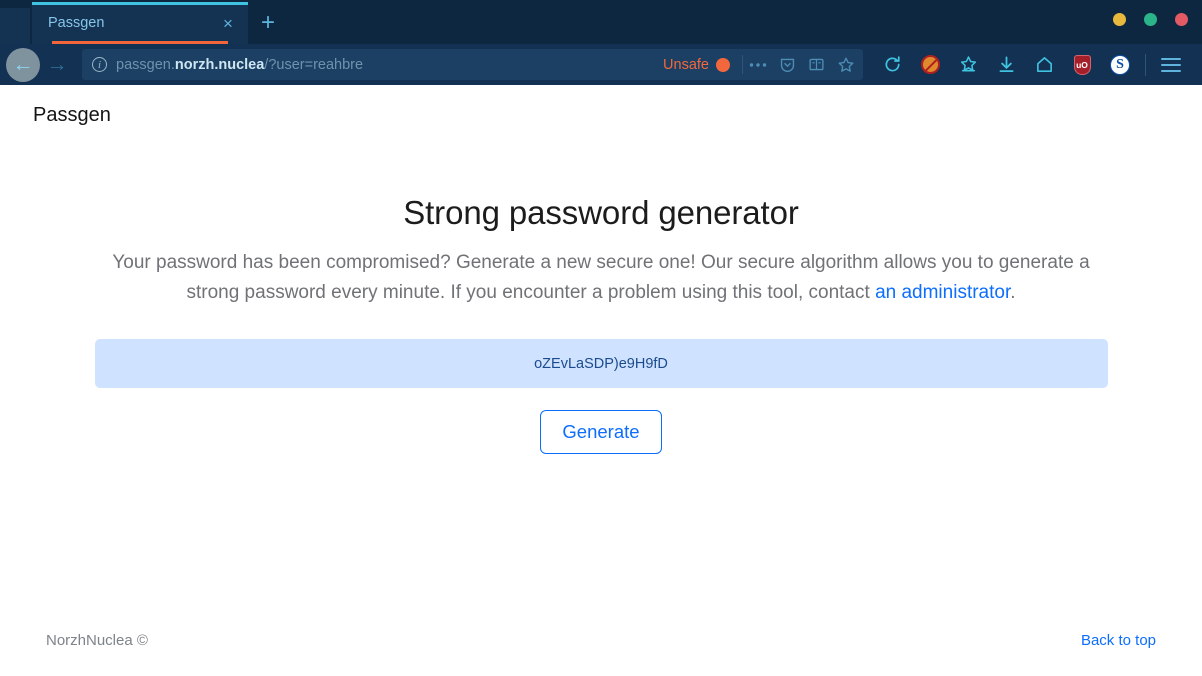 The width and height of the screenshot is (1202, 676). Describe the element at coordinates (601, 640) in the screenshot. I see `page-footer: NorzhNuclea © Back to top` at that location.